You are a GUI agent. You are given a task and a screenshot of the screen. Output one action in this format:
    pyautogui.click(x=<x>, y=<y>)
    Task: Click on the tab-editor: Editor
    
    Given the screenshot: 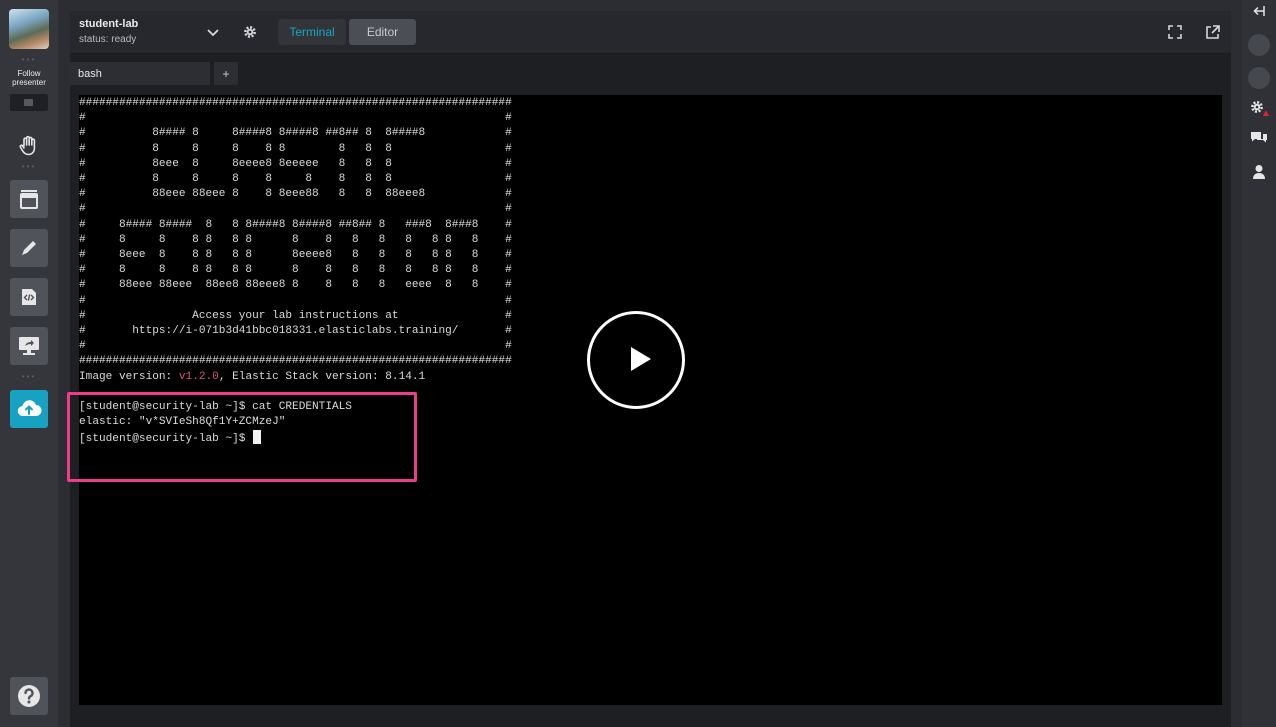 What is the action you would take?
    pyautogui.click(x=382, y=32)
    